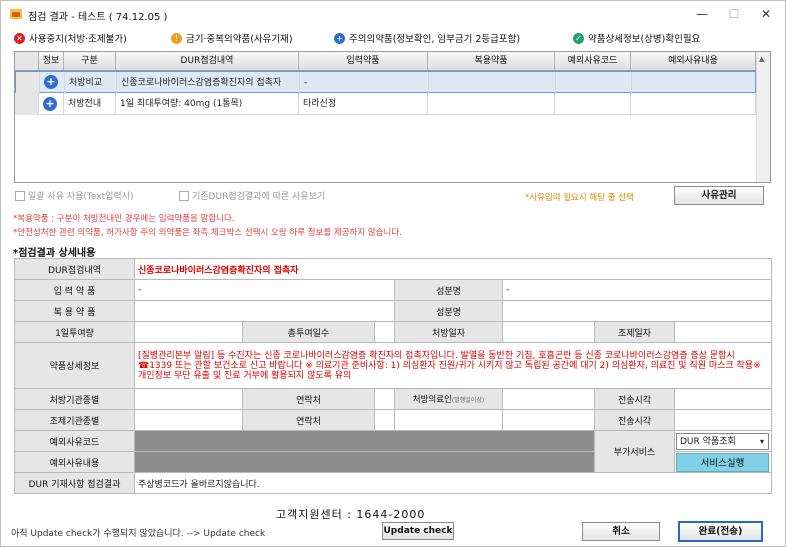 The width and height of the screenshot is (786, 547). Describe the element at coordinates (363, 61) in the screenshot. I see `col-header-input-drug: 입력약품` at that location.